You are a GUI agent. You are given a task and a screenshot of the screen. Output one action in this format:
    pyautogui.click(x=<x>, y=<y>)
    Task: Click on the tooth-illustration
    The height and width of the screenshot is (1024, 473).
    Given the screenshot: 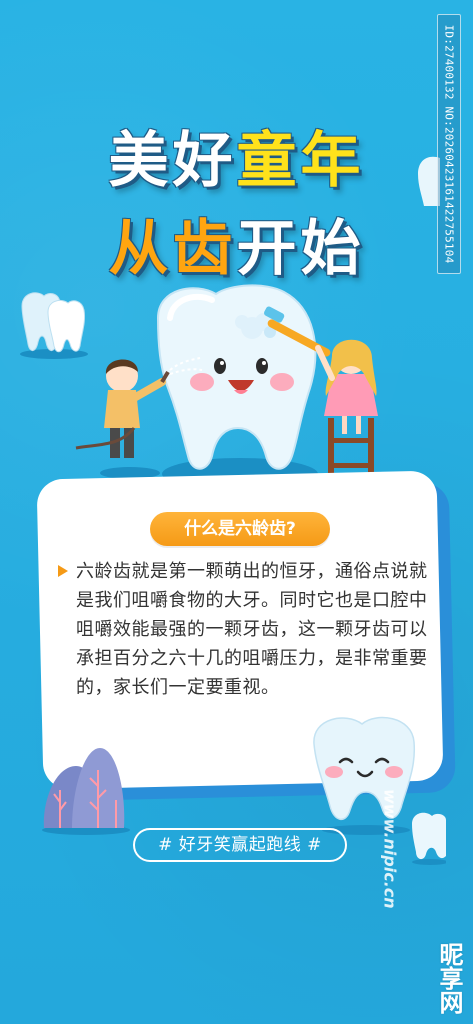 What is the action you would take?
    pyautogui.click(x=226, y=391)
    